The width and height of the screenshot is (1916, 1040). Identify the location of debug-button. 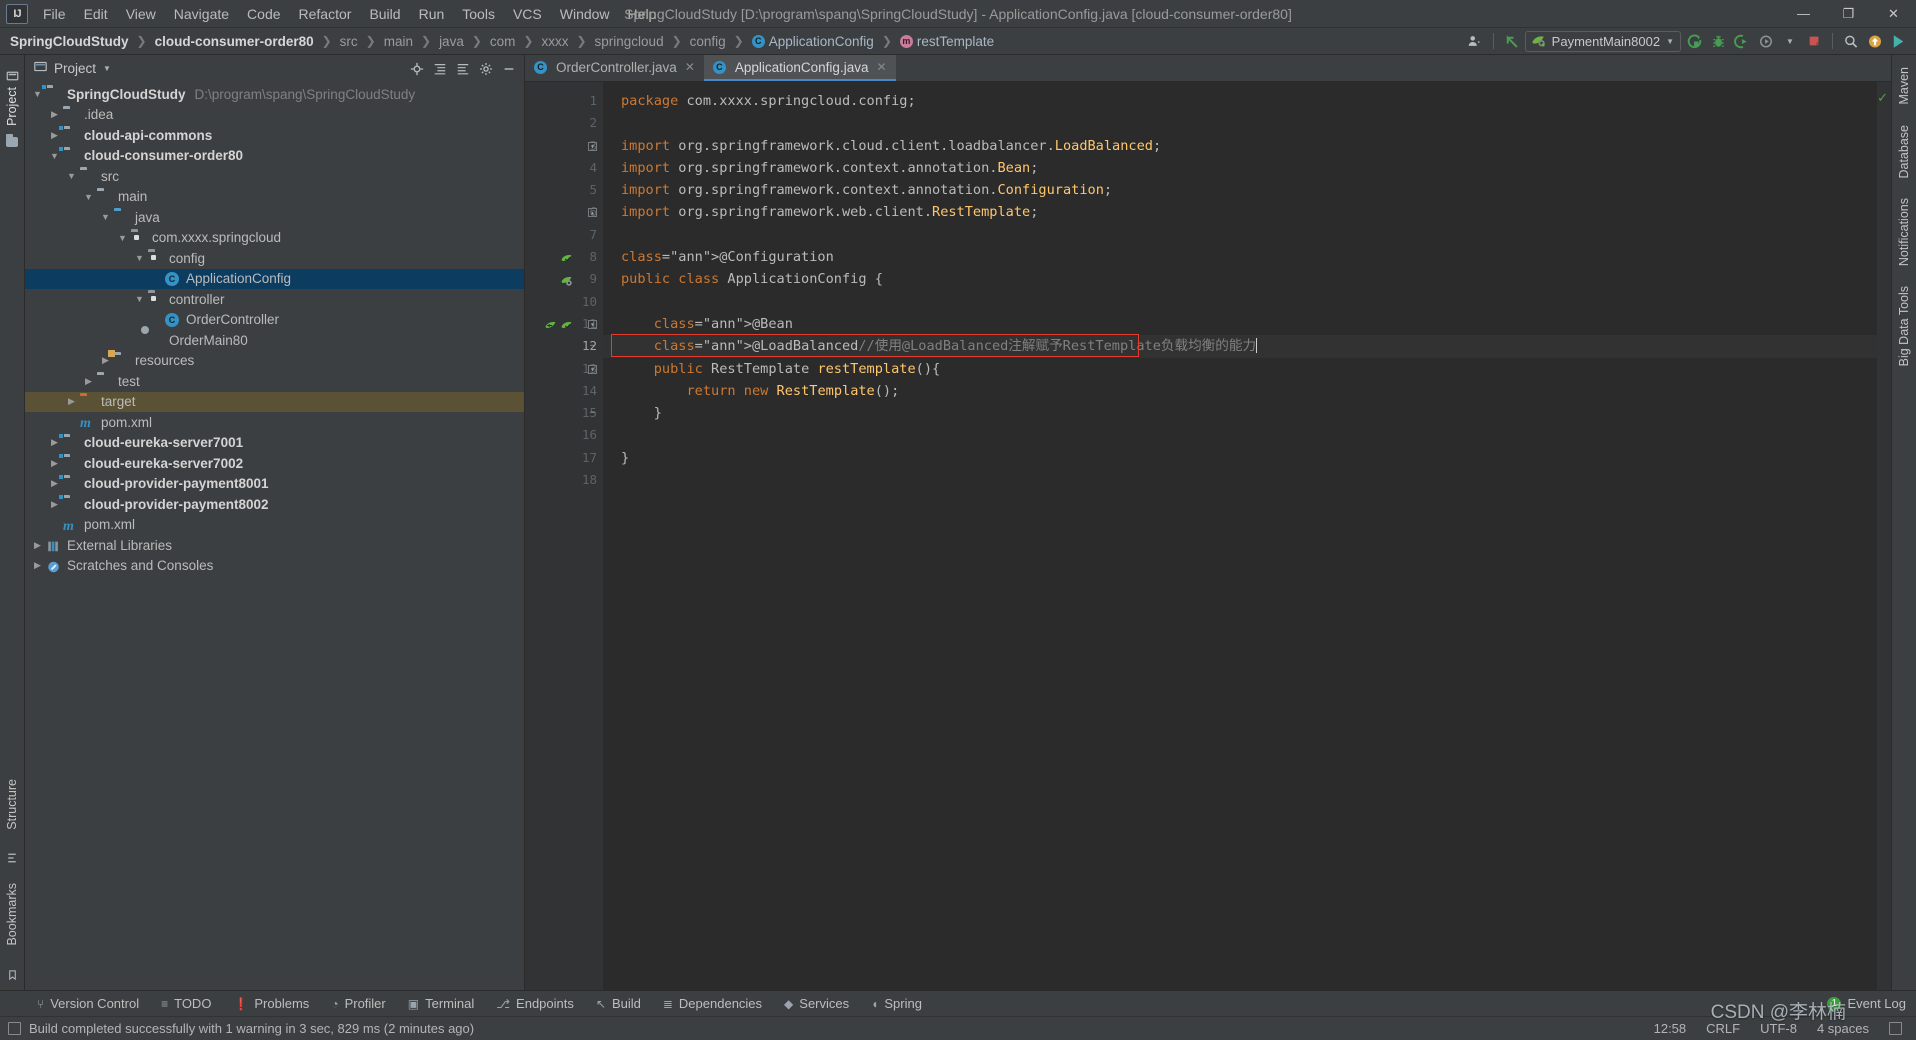
(1718, 41).